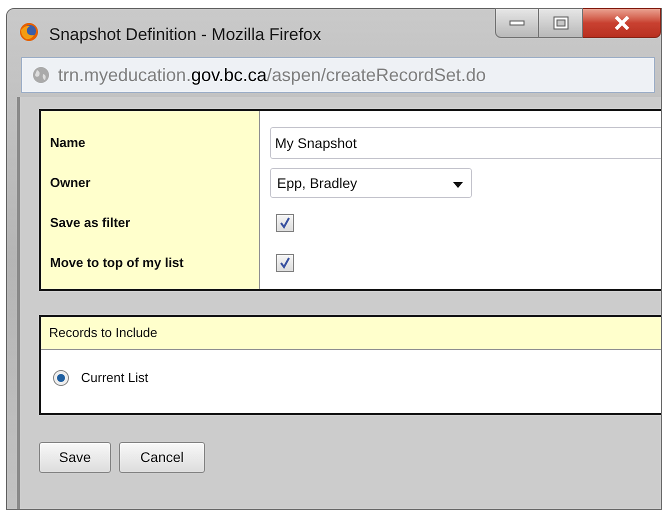 The image size is (662, 510). What do you see at coordinates (371, 183) in the screenshot?
I see `owner-dropdown: Epp, Bradley` at bounding box center [371, 183].